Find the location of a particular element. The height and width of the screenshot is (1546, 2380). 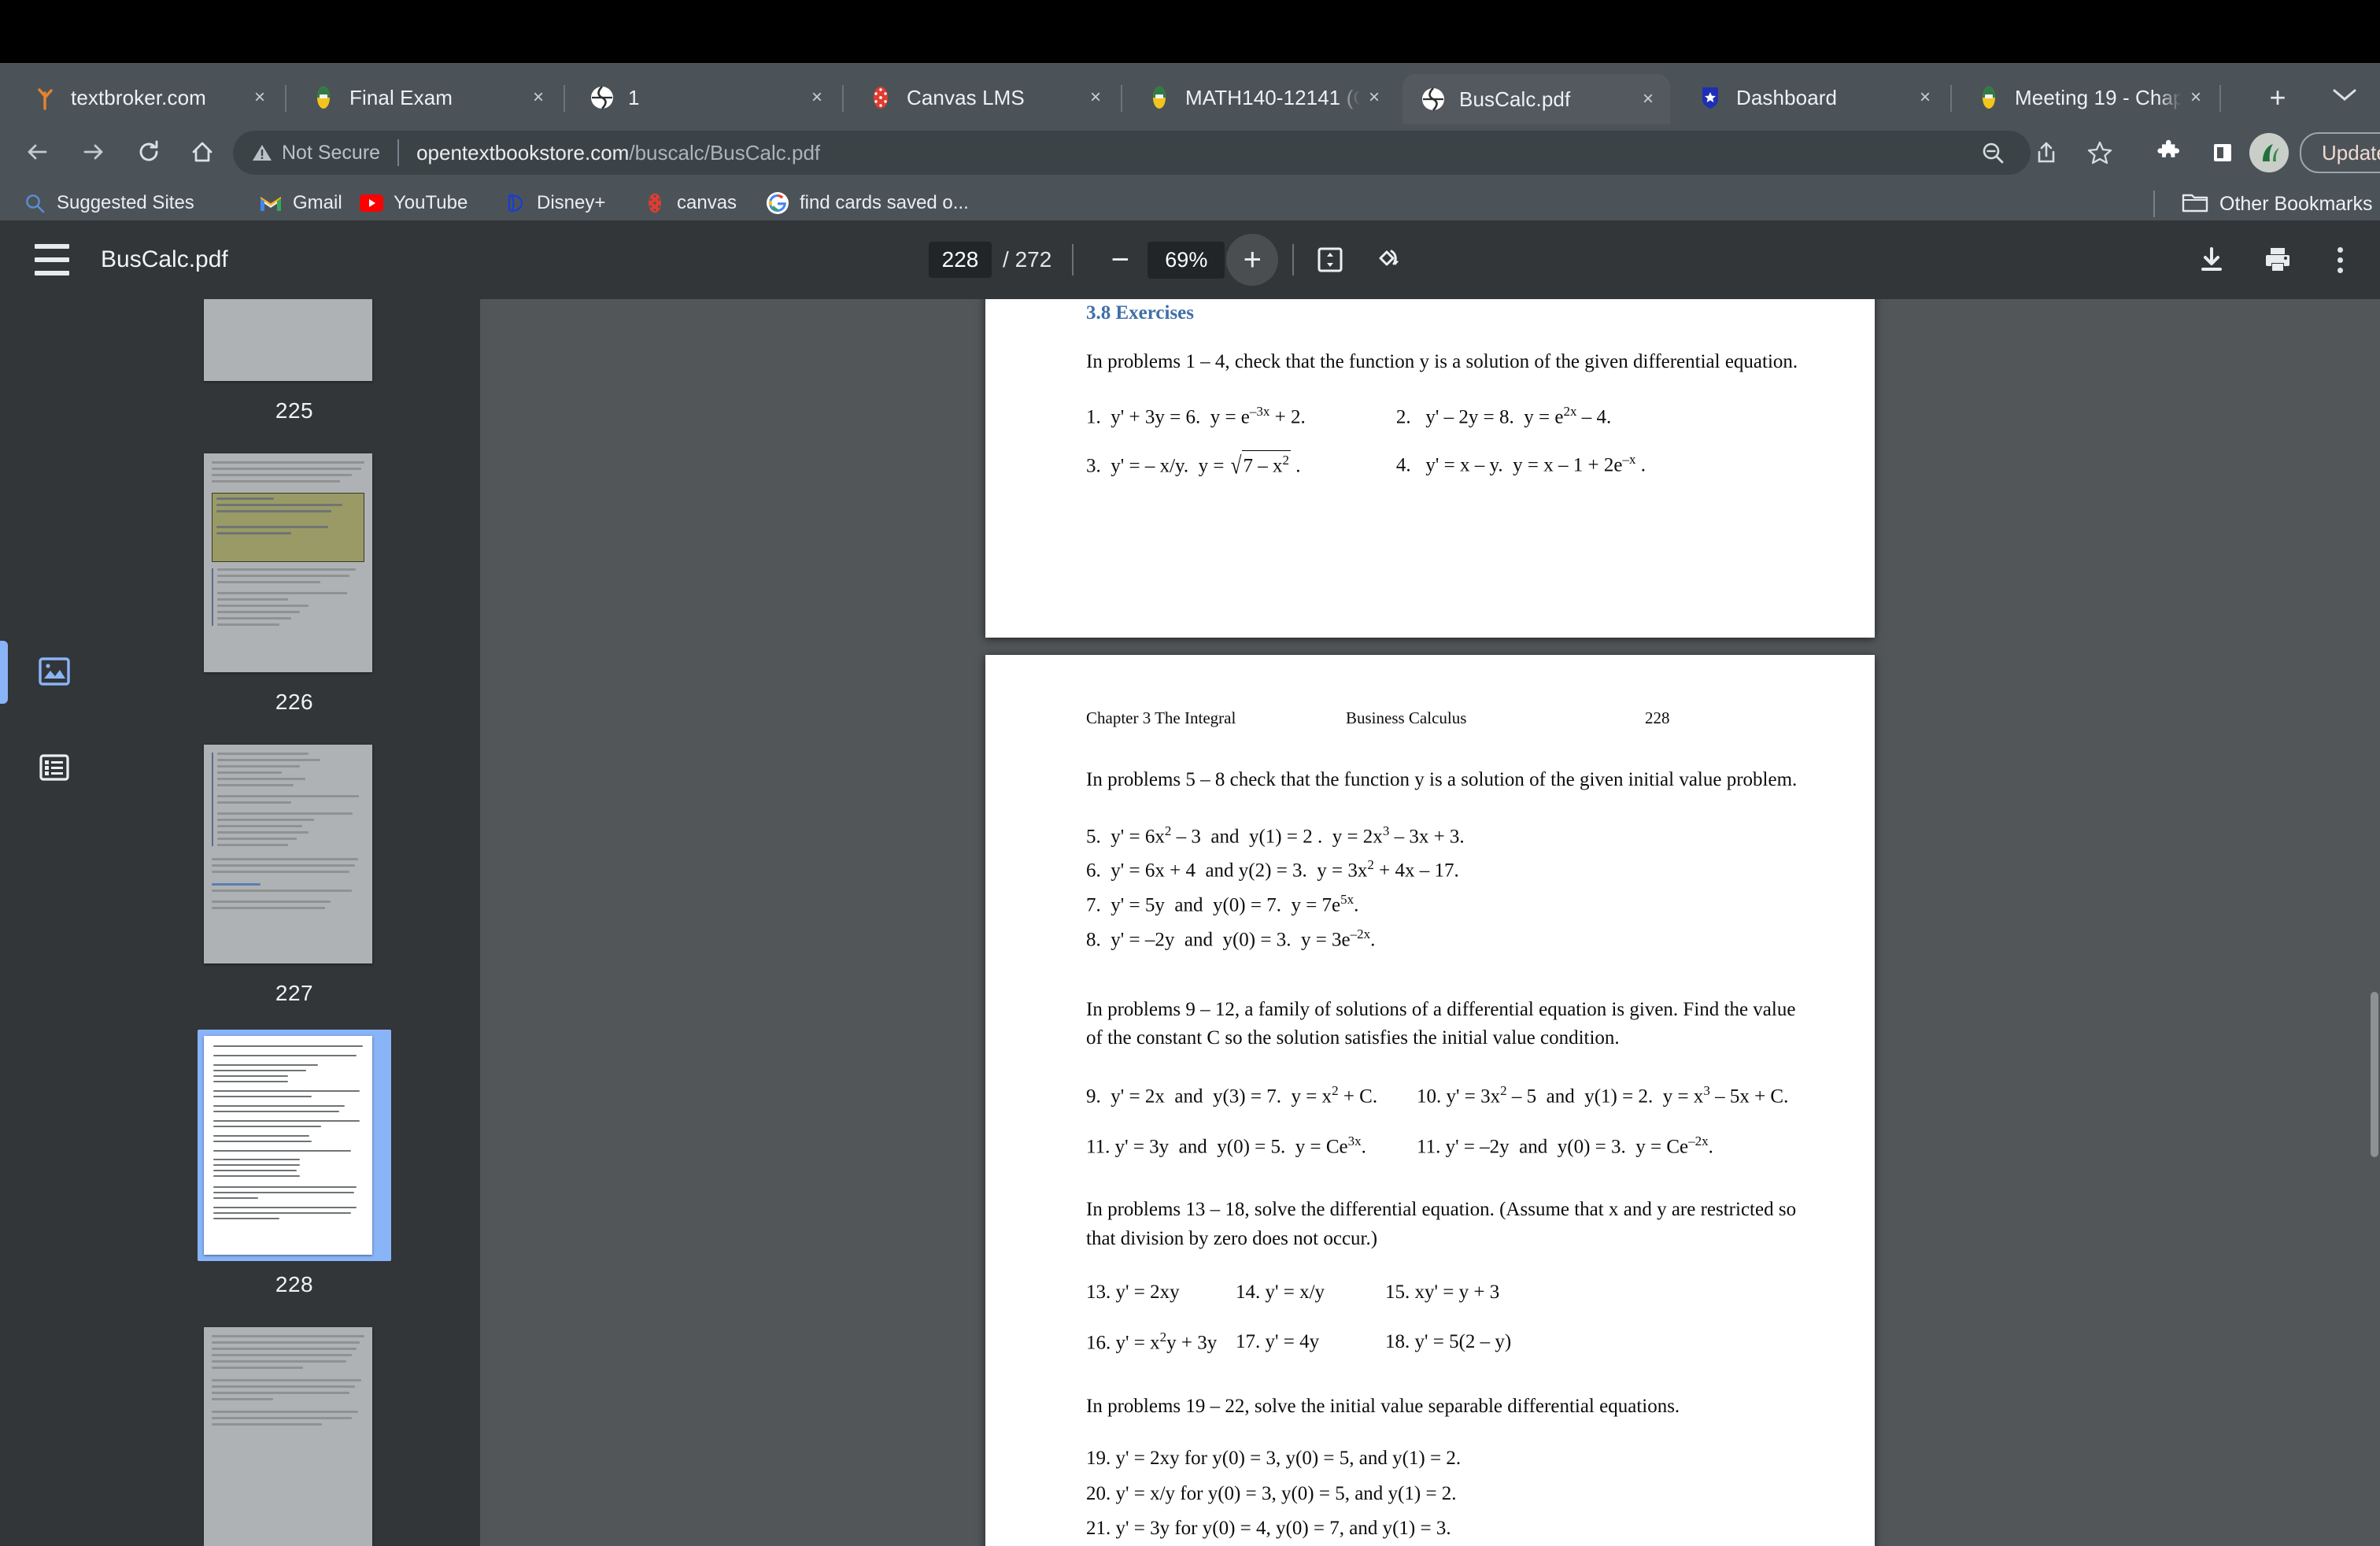

browser-tab-final-exam: Final Exam × is located at coordinates (426, 97).